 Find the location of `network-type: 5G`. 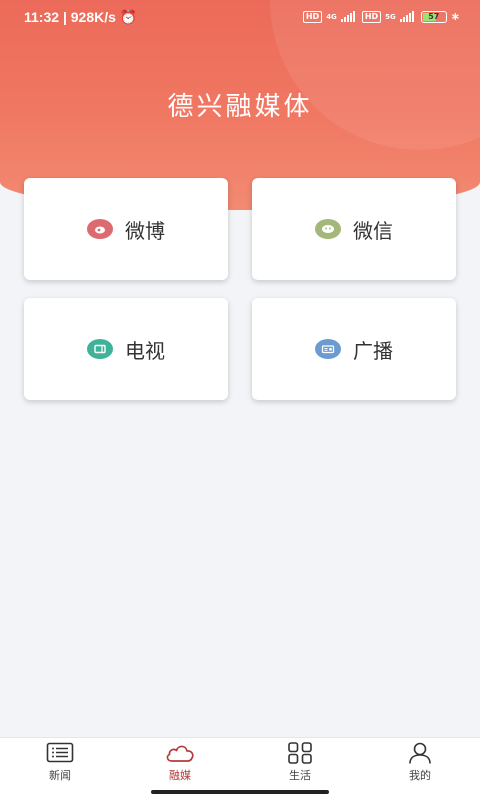

network-type: 5G is located at coordinates (390, 16).